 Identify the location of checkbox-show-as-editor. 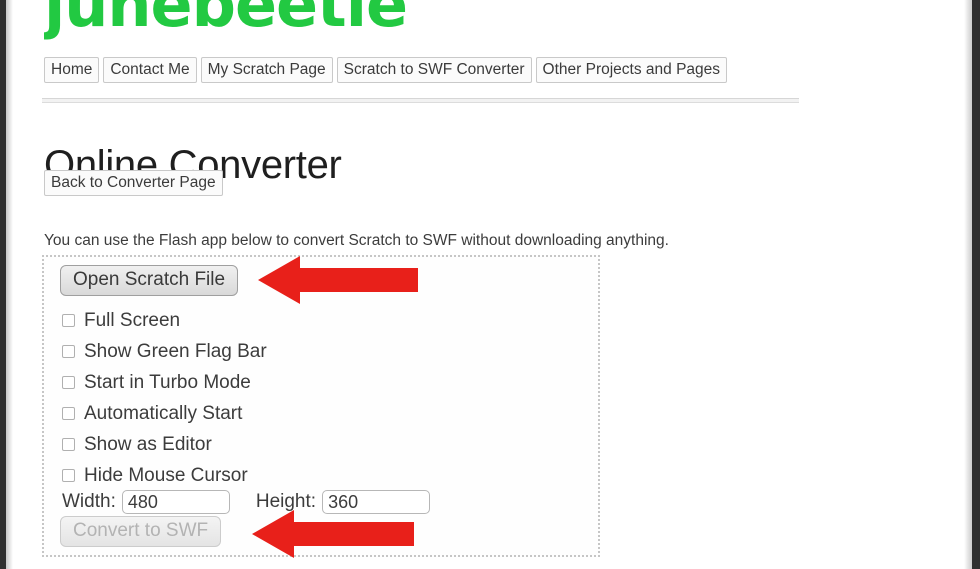
(68, 444).